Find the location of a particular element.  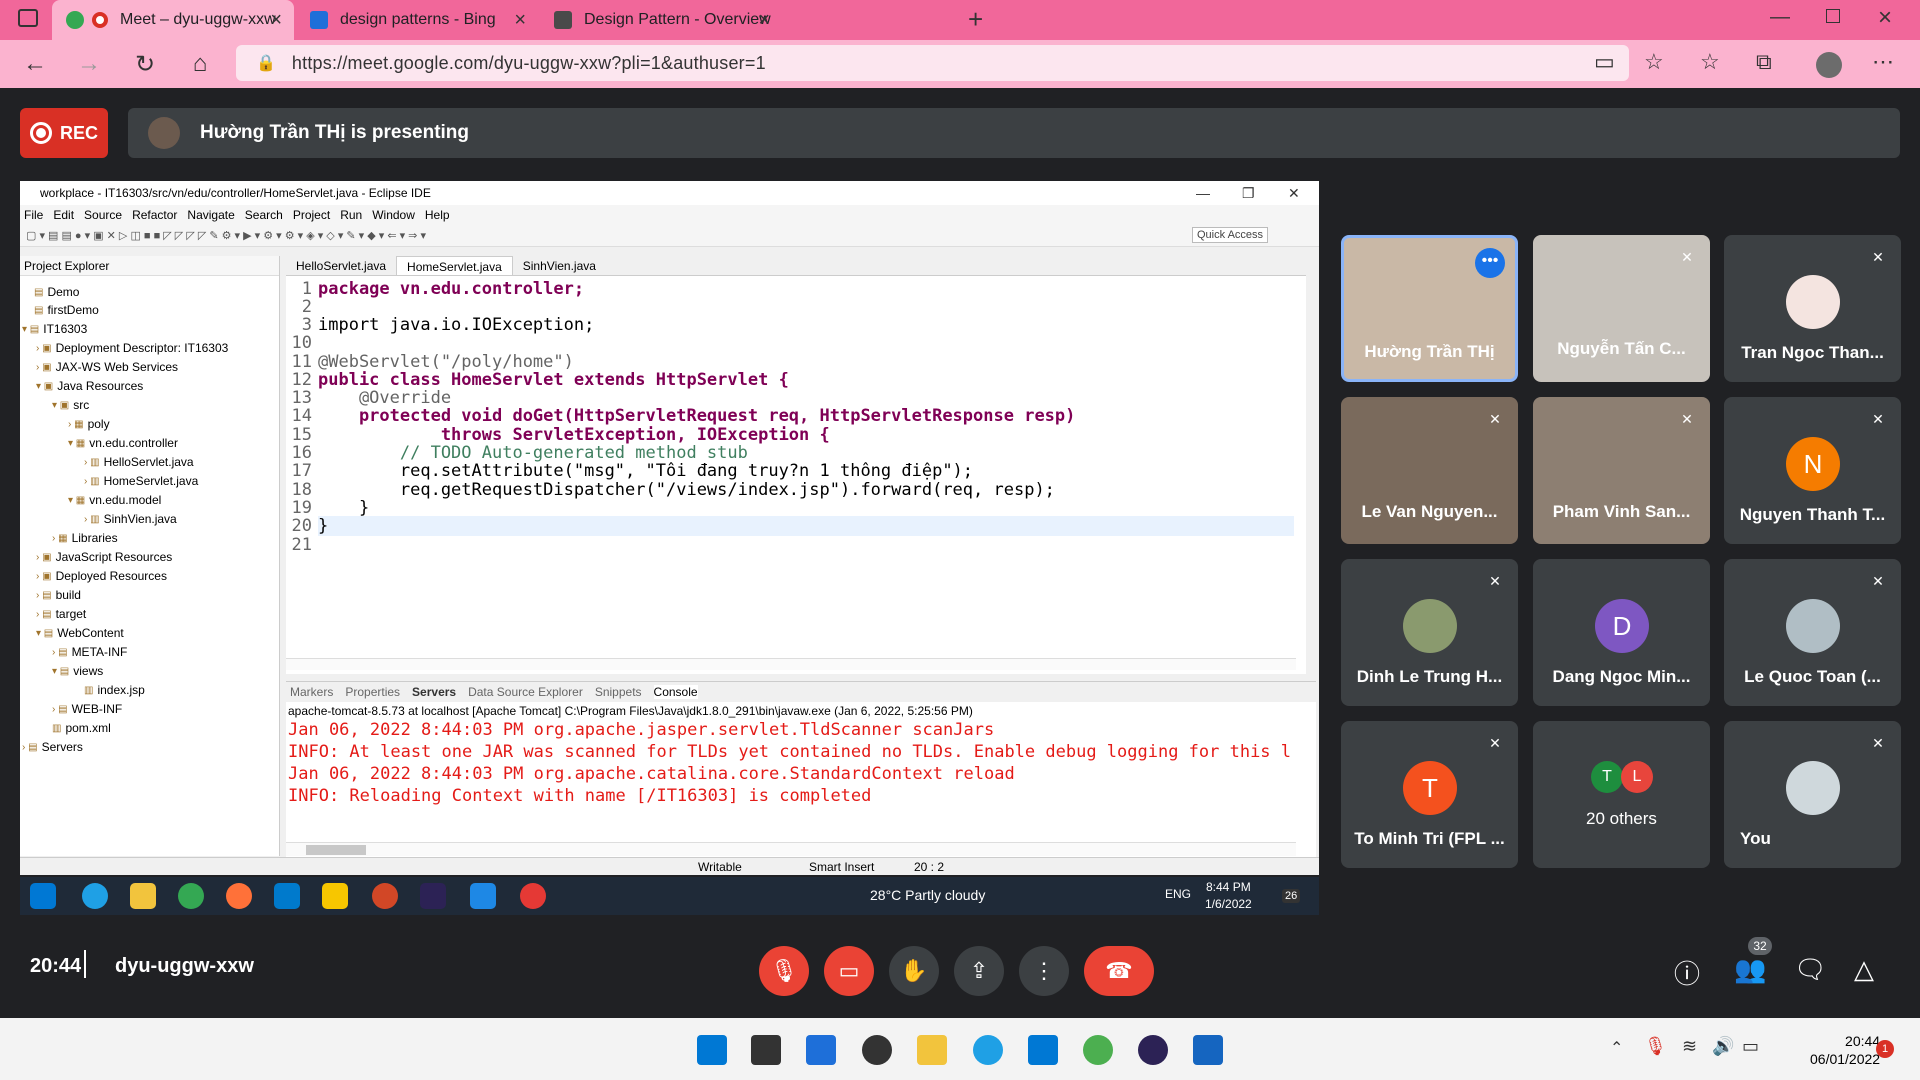

home-icon: ⌂ is located at coordinates (200, 64).